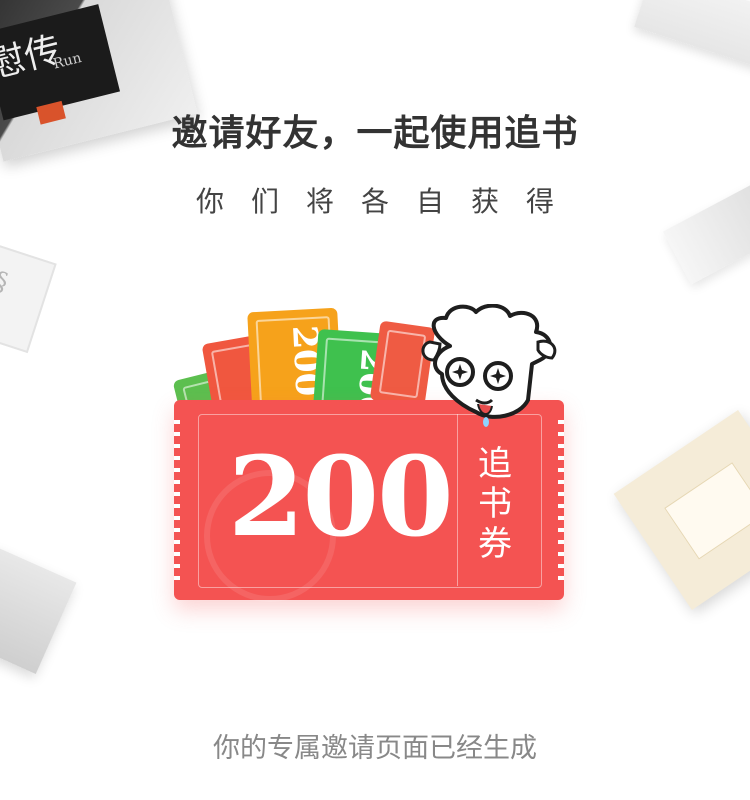 Image resolution: width=750 pixels, height=800 pixels. I want to click on ticket-divider, so click(457, 500).